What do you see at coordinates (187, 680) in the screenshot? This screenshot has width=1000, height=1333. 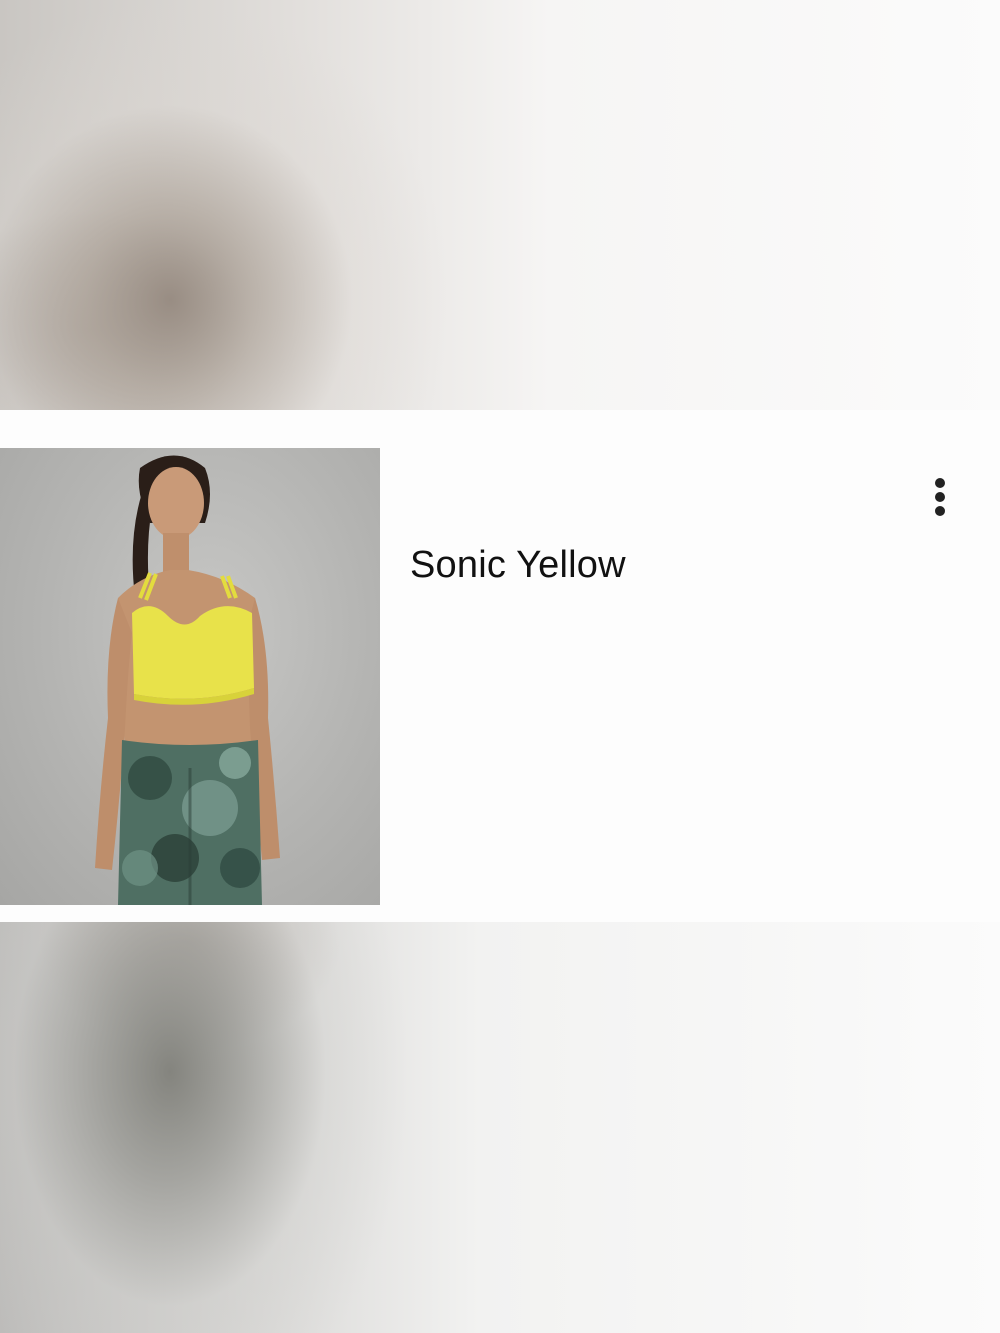 I see `model-illustration` at bounding box center [187, 680].